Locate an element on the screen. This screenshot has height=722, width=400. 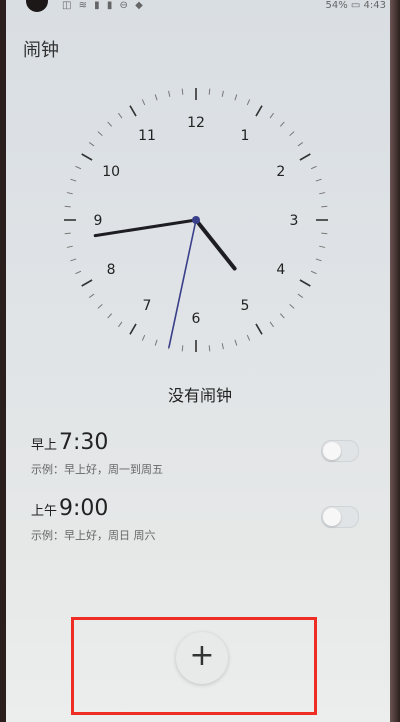
alarm-time: 9:00 is located at coordinates (84, 508).